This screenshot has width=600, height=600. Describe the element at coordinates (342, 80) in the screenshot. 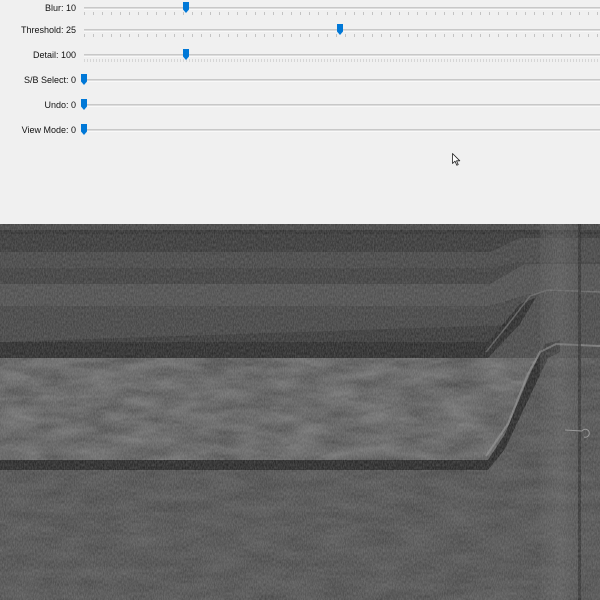

I see `sb-select-slider-track` at that location.